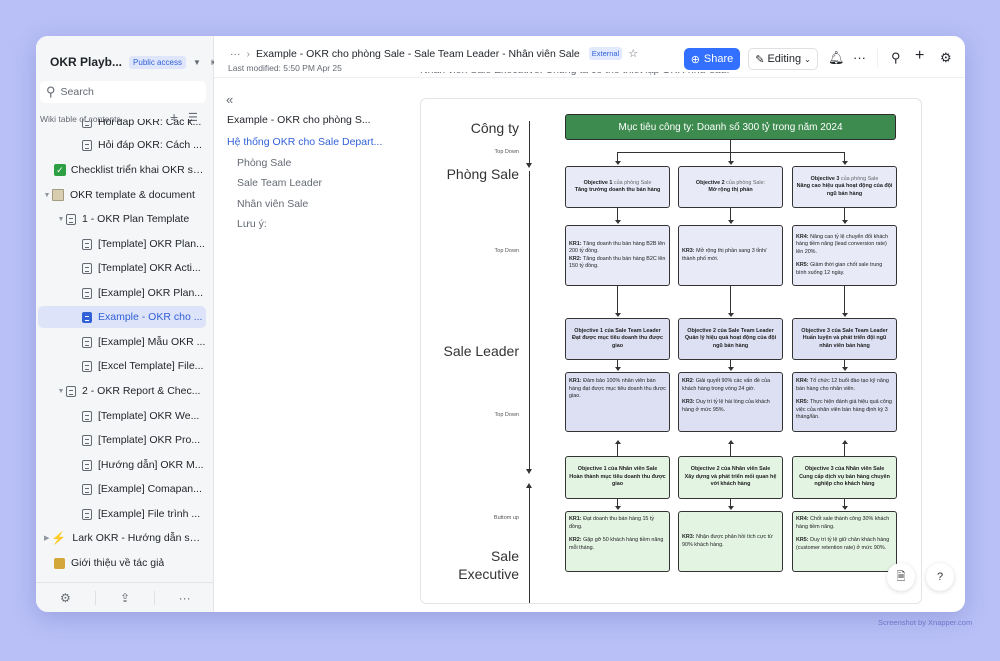 The image size is (1000, 661). I want to click on outline-item: Lưu ý:, so click(252, 224).